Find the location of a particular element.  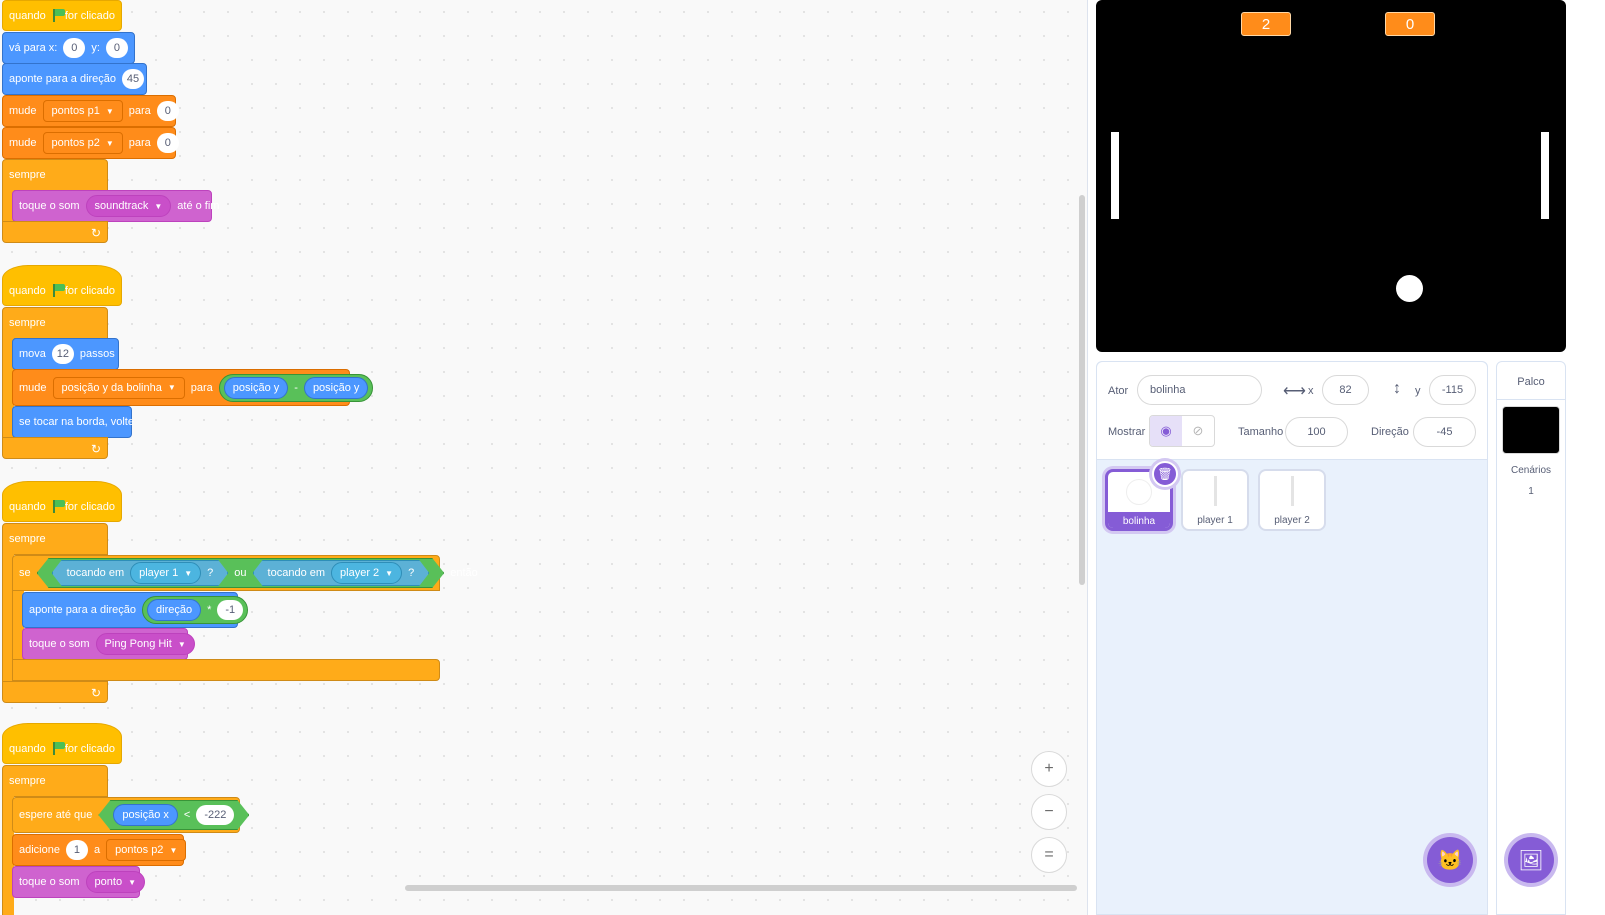

forever-foot: ↻ is located at coordinates (55, 232).